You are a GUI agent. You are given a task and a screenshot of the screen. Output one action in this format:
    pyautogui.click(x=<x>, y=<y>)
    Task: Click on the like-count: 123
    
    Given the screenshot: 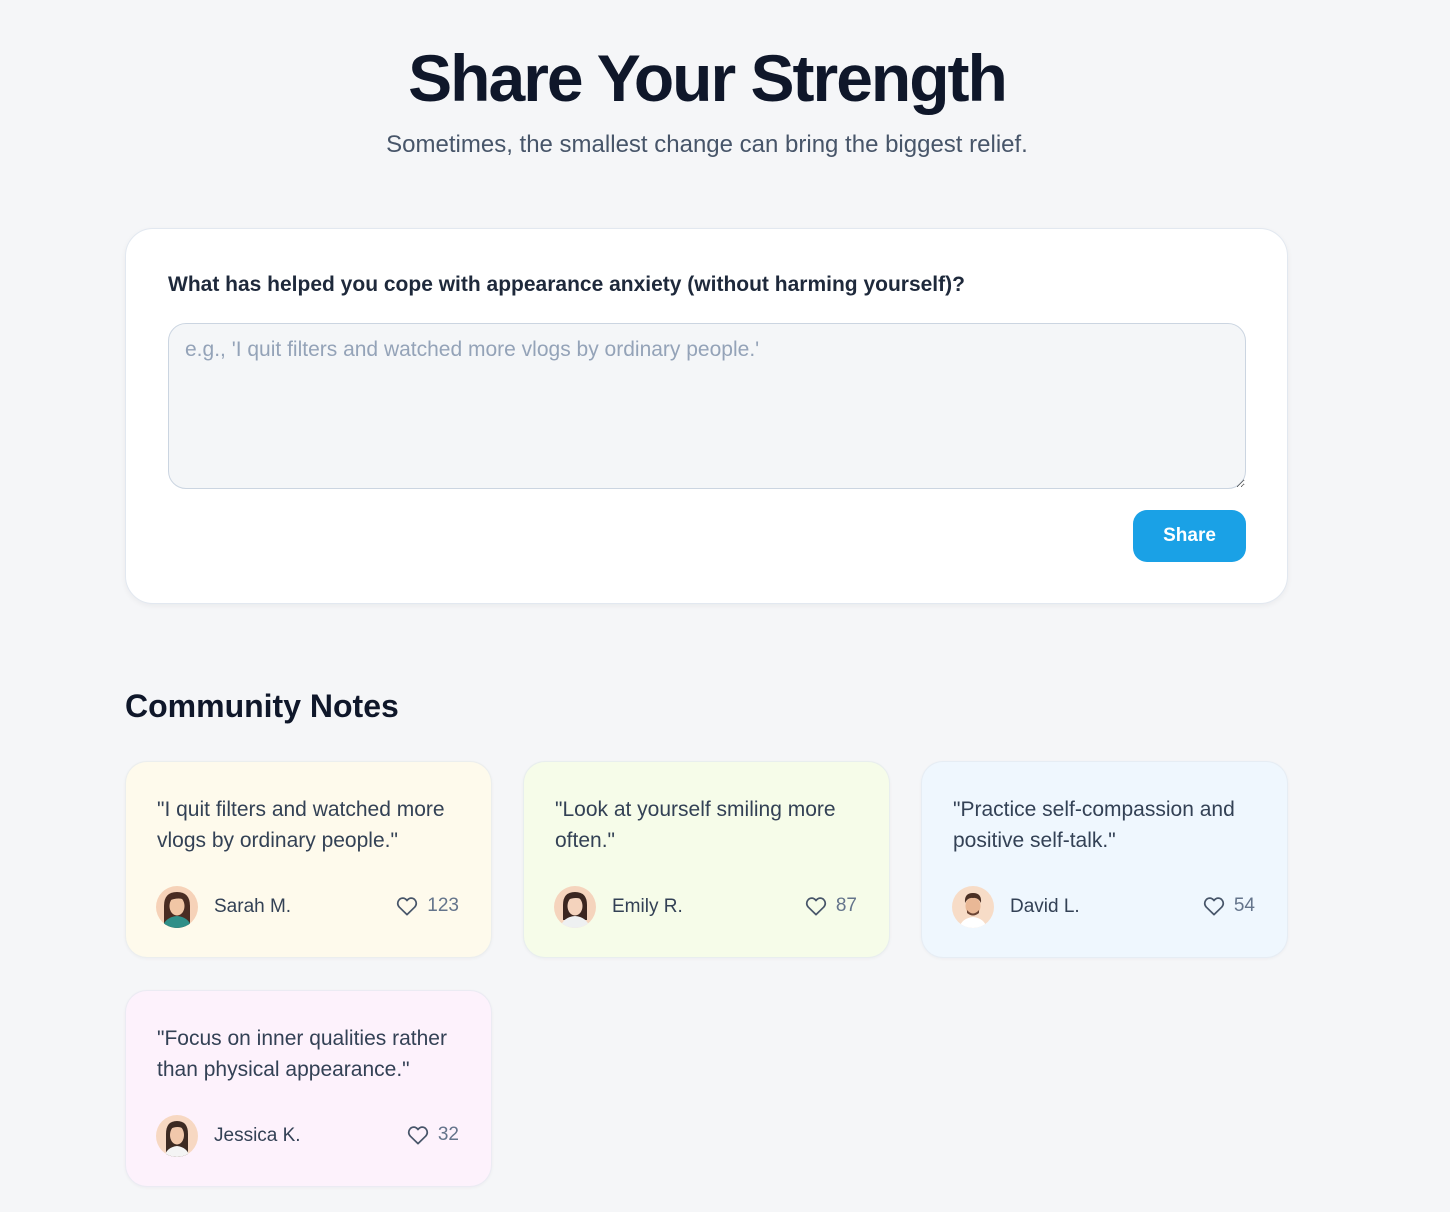 What is the action you would take?
    pyautogui.click(x=443, y=905)
    